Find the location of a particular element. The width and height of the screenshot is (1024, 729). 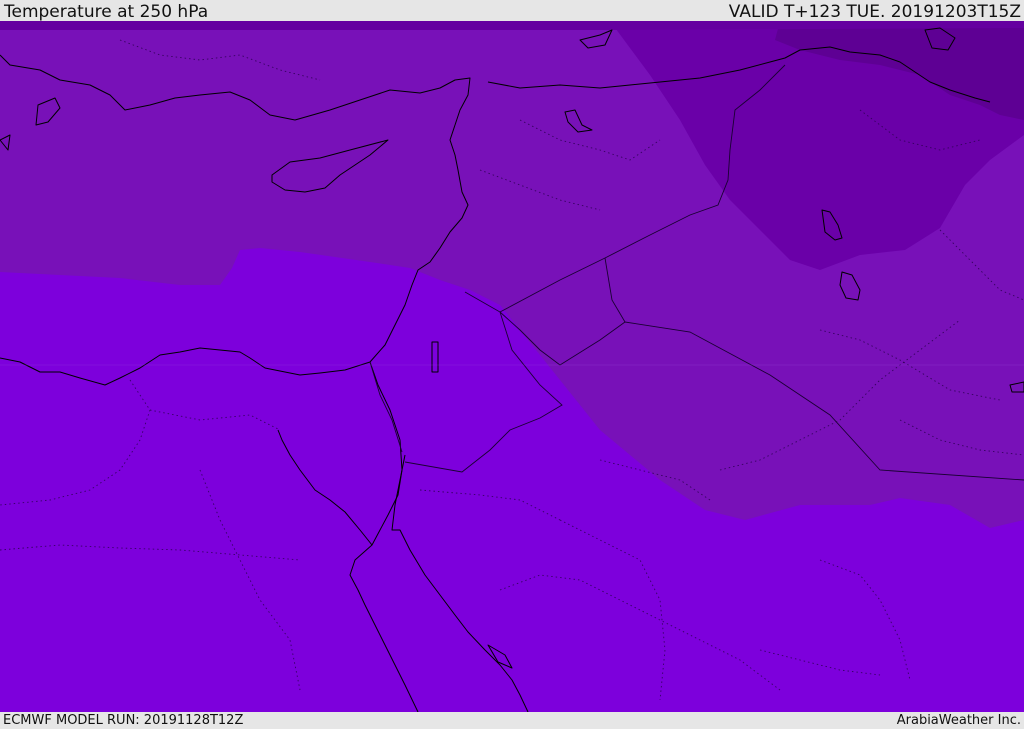

map-title: Temperature at 250 hPa is located at coordinates (106, 12).